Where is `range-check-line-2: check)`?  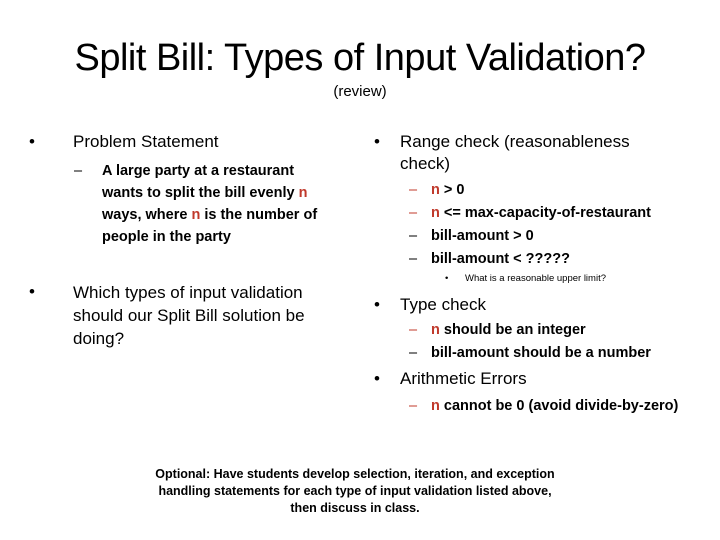 range-check-line-2: check) is located at coordinates (425, 163).